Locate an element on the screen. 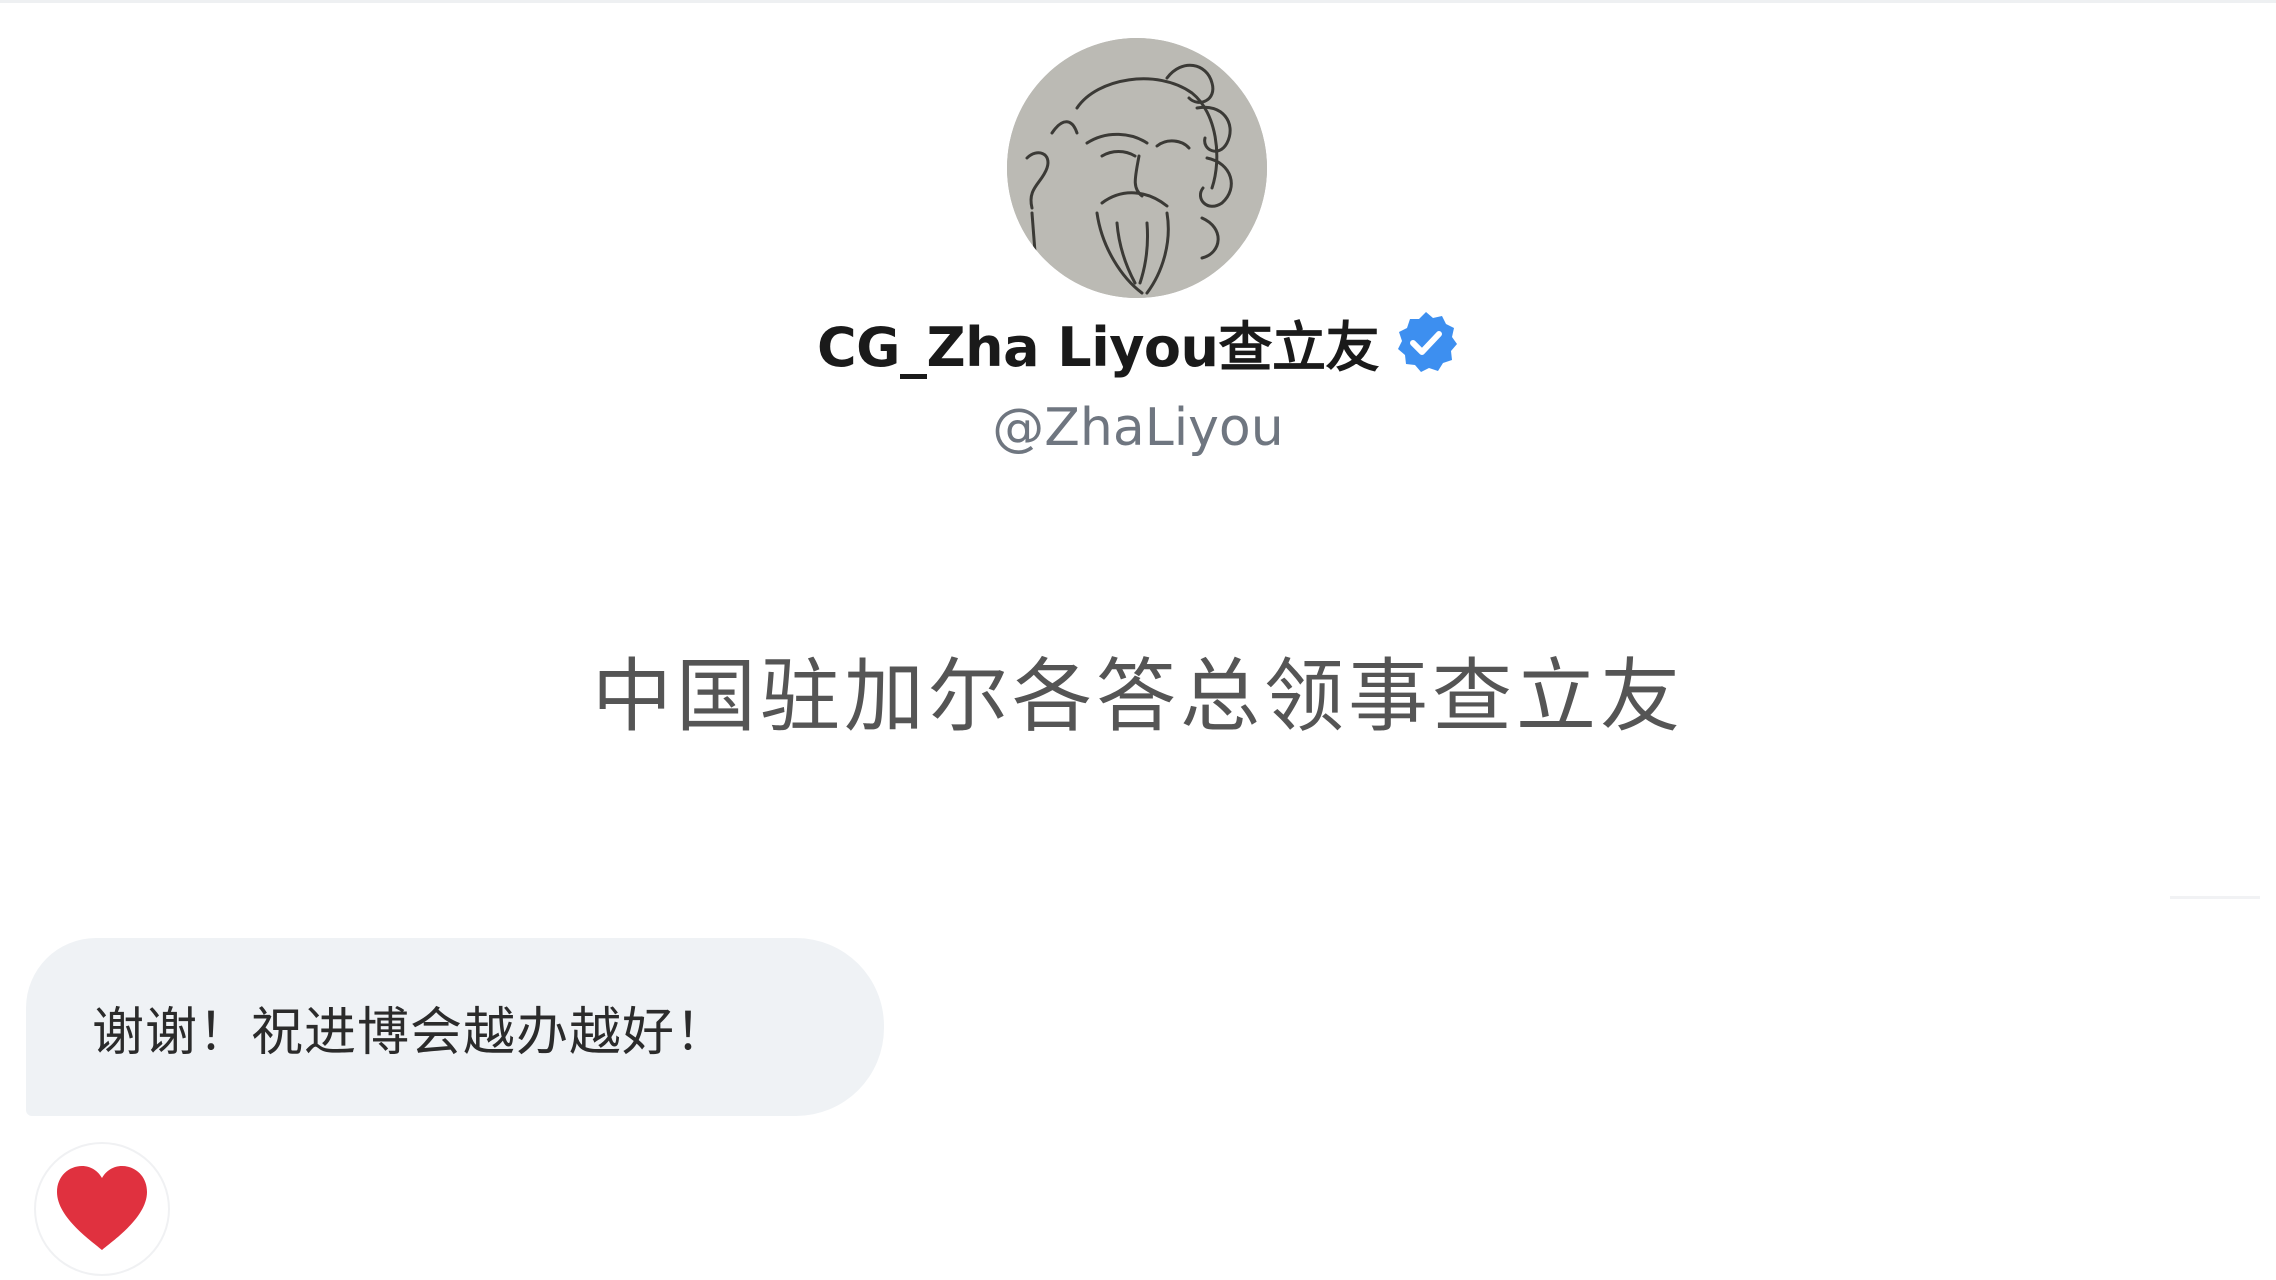  message-reaction is located at coordinates (102, 1209).